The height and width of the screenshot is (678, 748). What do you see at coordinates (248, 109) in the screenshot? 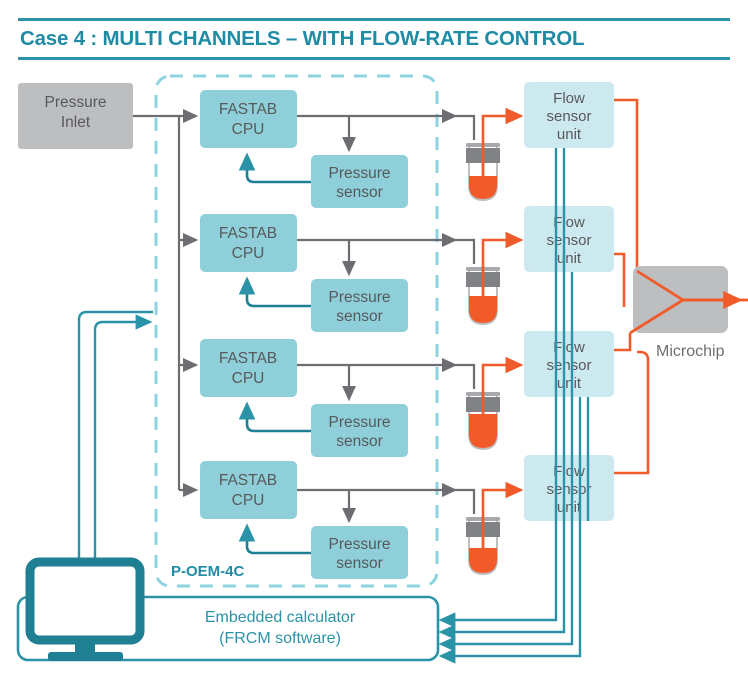
I see `fastab-cpu-label-1a: FASTAB` at bounding box center [248, 109].